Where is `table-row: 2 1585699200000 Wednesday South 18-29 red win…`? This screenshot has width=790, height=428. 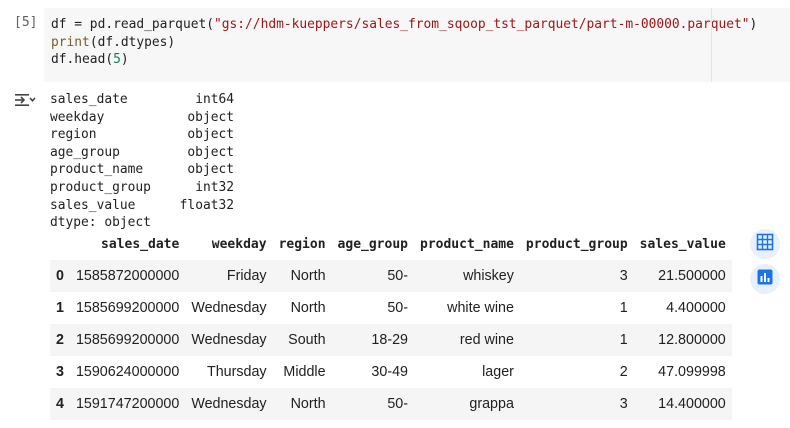 table-row: 2 1585699200000 Wednesday South 18-29 red win… is located at coordinates (391, 340).